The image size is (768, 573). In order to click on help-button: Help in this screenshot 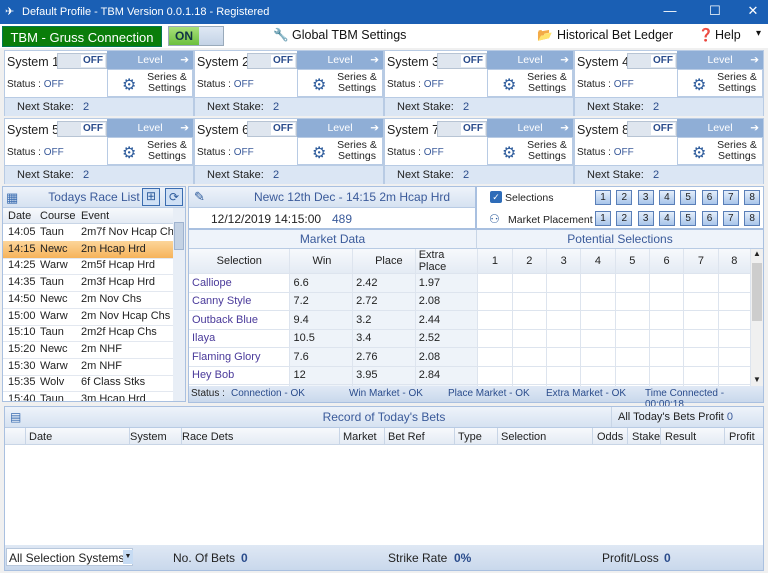, I will do `click(728, 35)`.